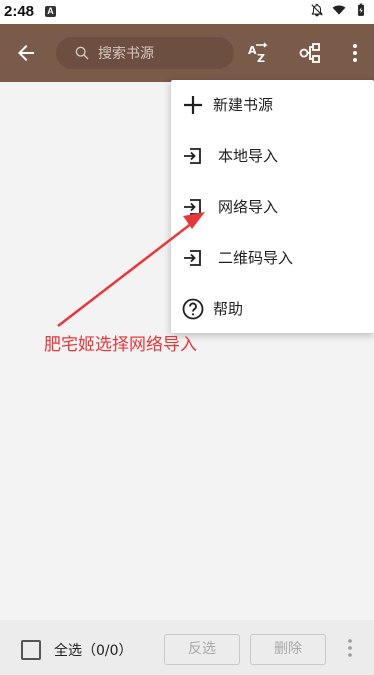 This screenshot has height=675, width=374. Describe the element at coordinates (26, 53) in the screenshot. I see `back-arrow-icon` at that location.